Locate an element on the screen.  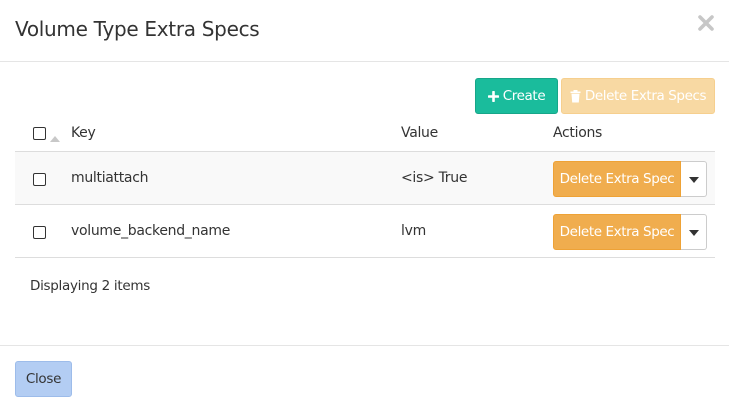
delete-extra-specs-button: Delete Extra Specs is located at coordinates (638, 96).